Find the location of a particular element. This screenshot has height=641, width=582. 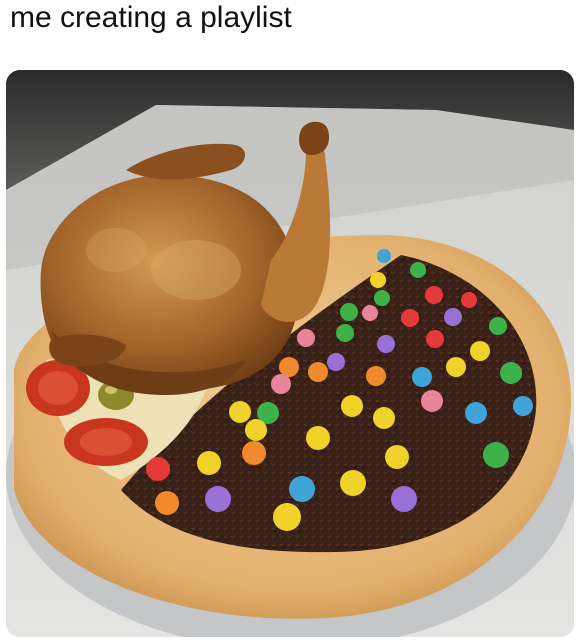

meme-caption: me creating a playlist is located at coordinates (151, 17).